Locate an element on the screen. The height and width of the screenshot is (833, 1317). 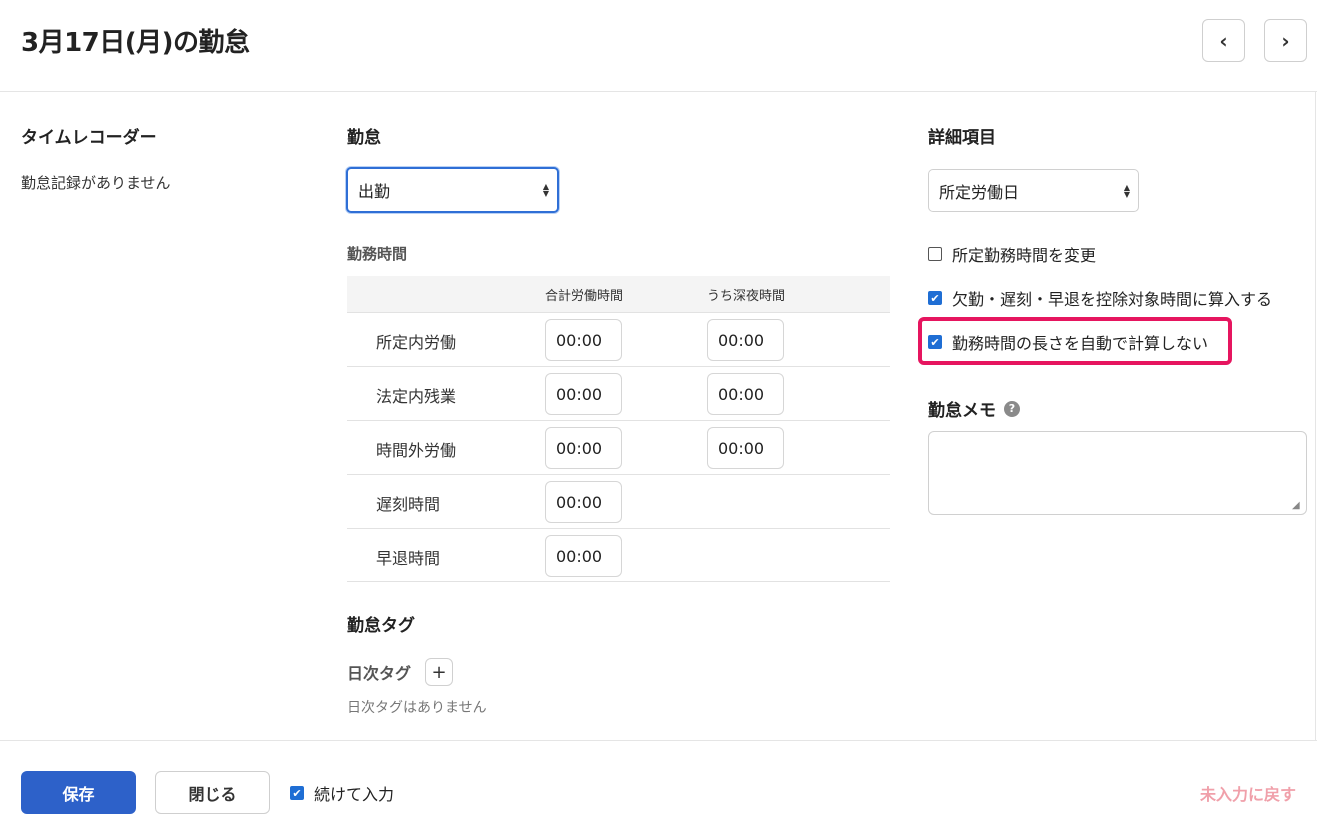
memo-textarea is located at coordinates (1117, 473).